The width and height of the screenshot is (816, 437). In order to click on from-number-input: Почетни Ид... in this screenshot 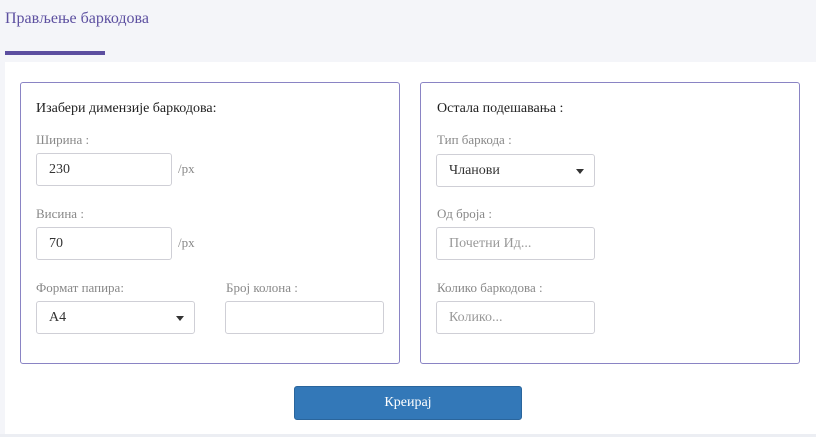, I will do `click(515, 243)`.